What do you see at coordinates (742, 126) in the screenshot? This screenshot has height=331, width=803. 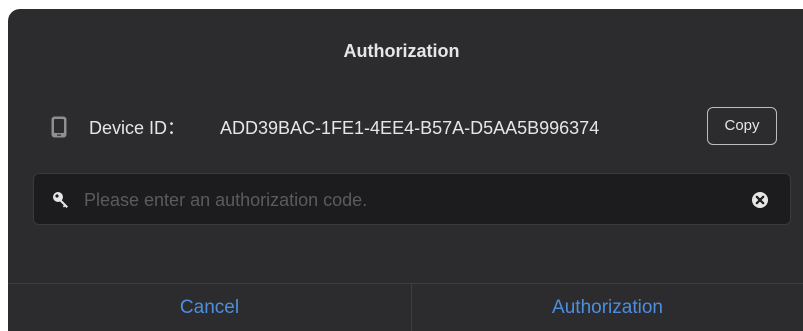 I see `copy-button: Copy` at bounding box center [742, 126].